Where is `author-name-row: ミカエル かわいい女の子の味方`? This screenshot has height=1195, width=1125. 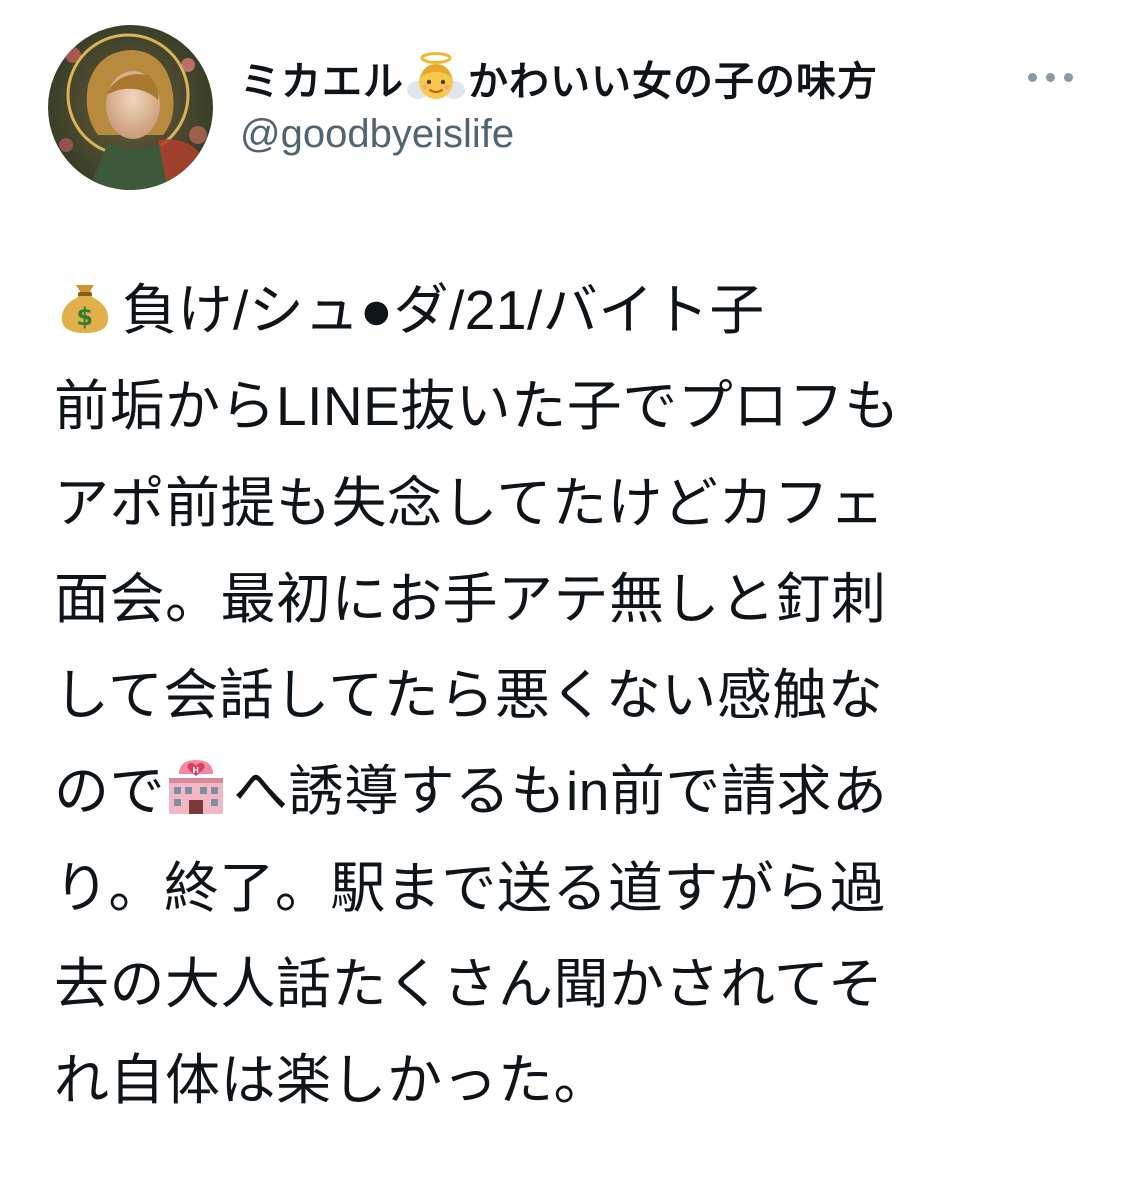 author-name-row: ミカエル かわいい女の子の味方 is located at coordinates (559, 78).